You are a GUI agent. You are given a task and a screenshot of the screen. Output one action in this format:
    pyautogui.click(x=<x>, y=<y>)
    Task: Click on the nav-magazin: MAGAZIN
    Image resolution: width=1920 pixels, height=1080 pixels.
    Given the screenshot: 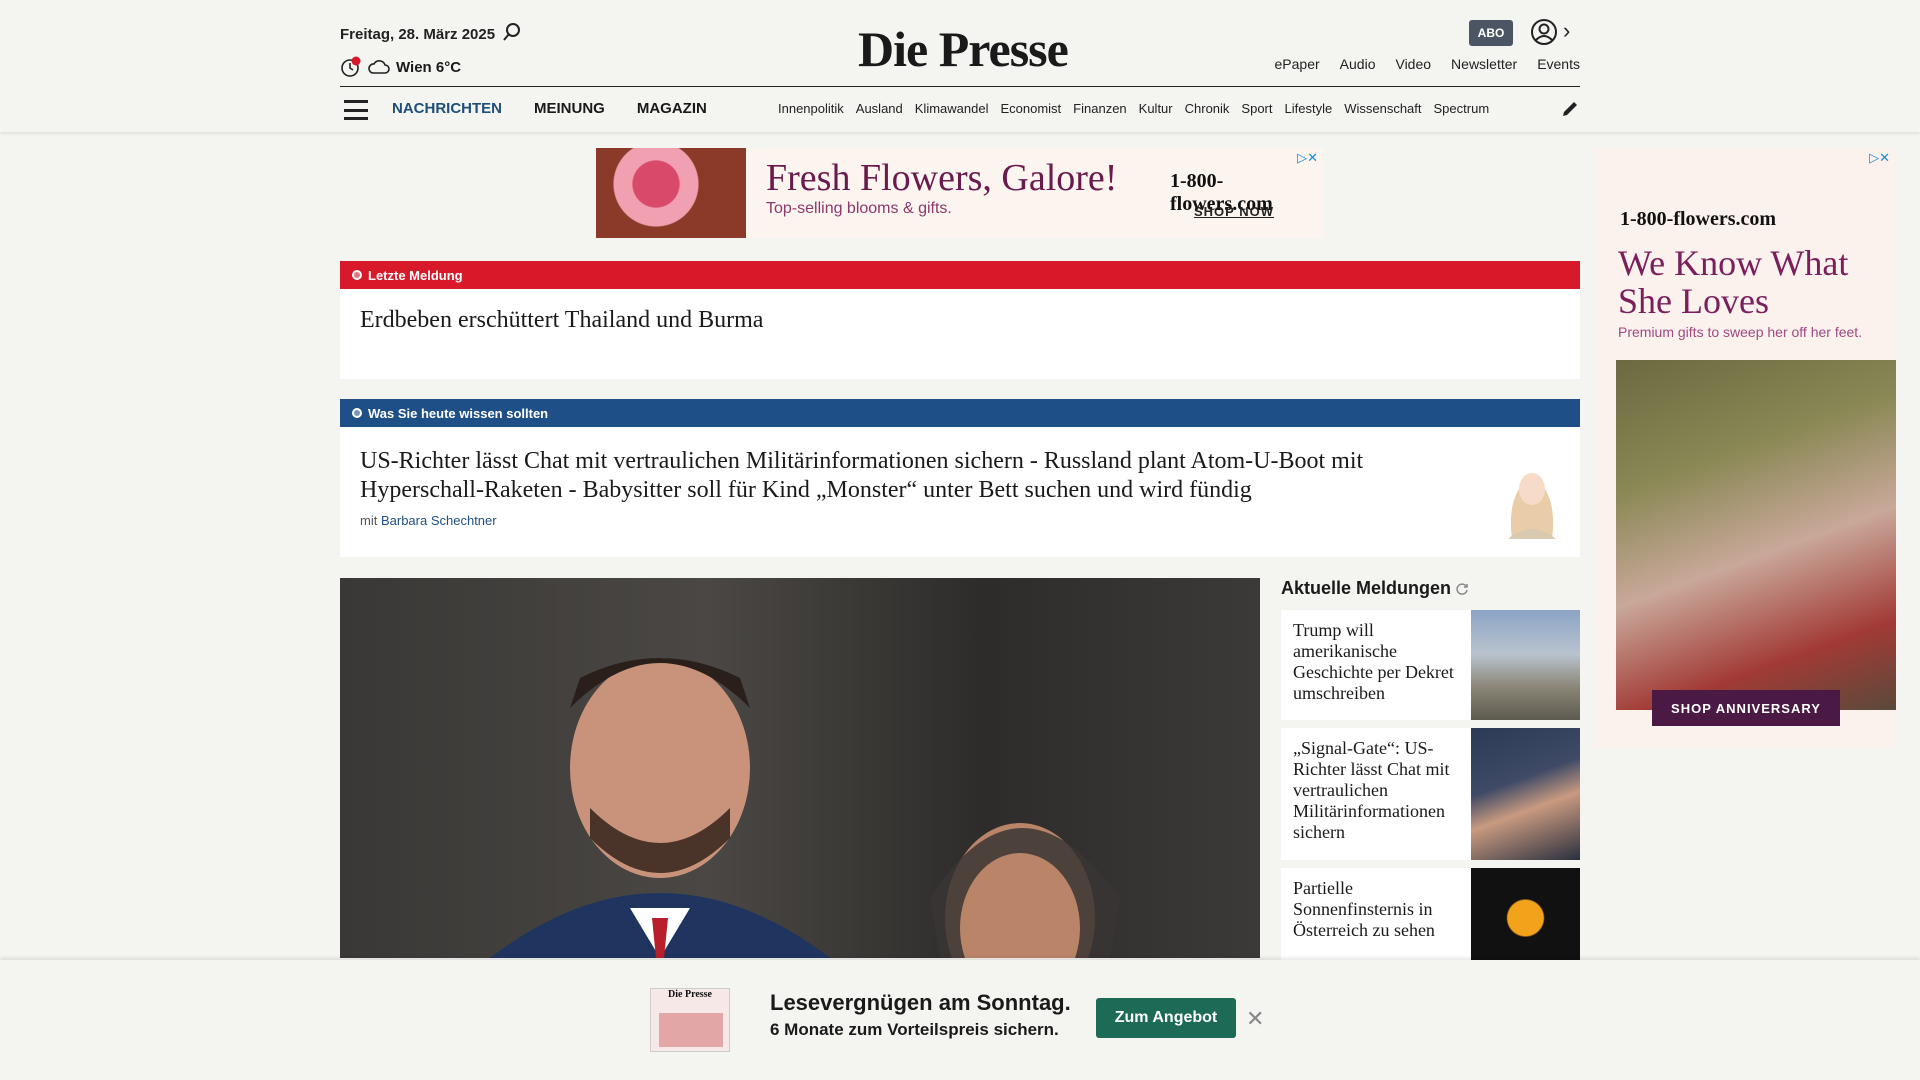 What is the action you would take?
    pyautogui.click(x=672, y=108)
    